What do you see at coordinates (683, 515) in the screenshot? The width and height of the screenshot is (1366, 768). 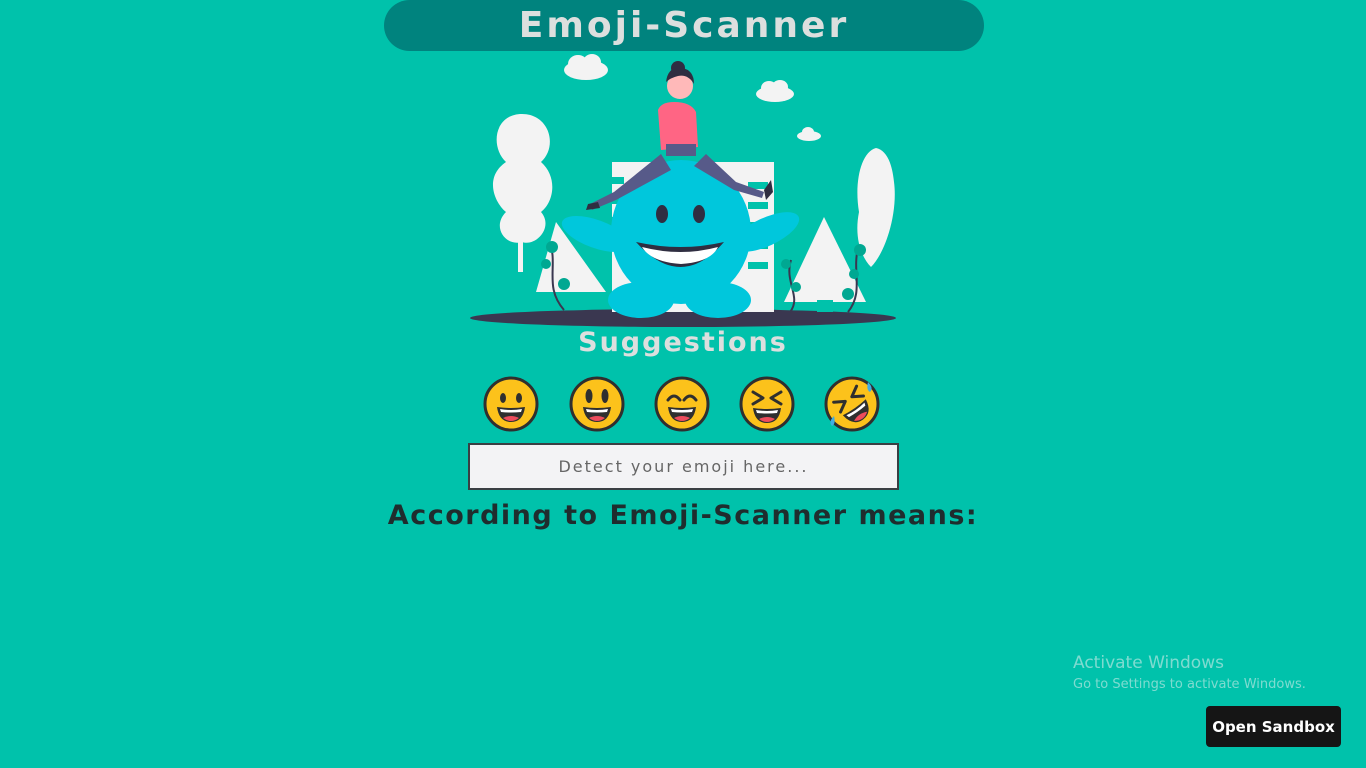 I see `result-heading: According to Emoji-Scanner means:` at bounding box center [683, 515].